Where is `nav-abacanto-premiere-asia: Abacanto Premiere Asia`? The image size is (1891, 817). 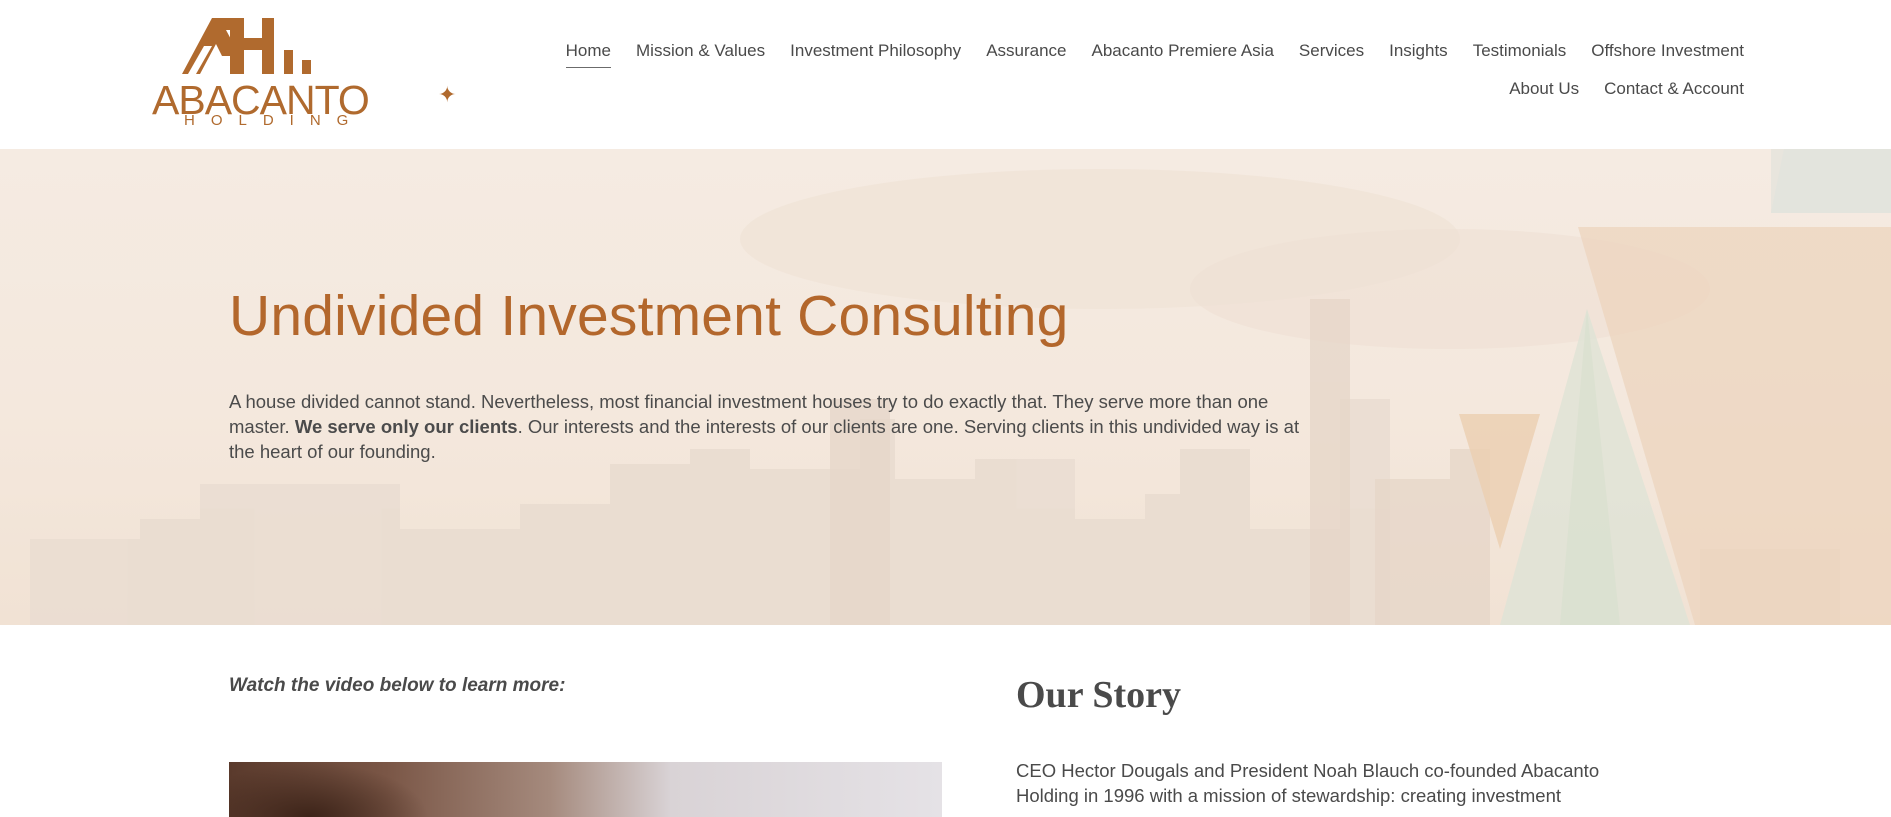
nav-abacanto-premiere-asia: Abacanto Premiere Asia is located at coordinates (1183, 54).